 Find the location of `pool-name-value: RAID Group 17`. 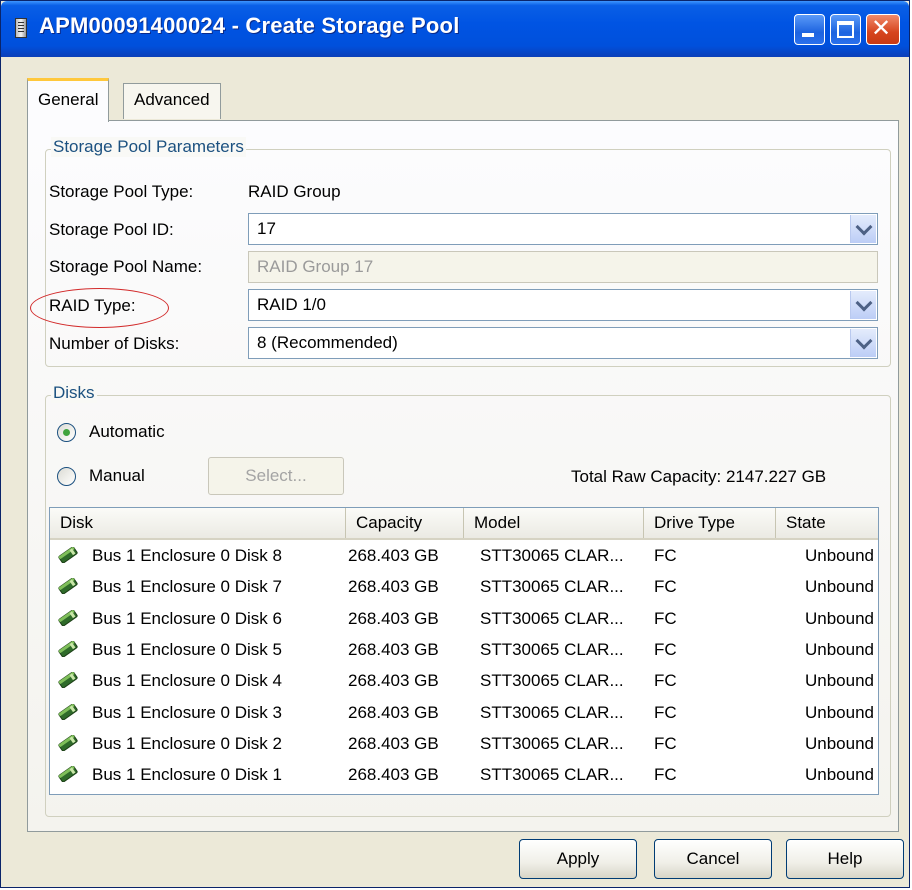

pool-name-value: RAID Group 17 is located at coordinates (315, 266).